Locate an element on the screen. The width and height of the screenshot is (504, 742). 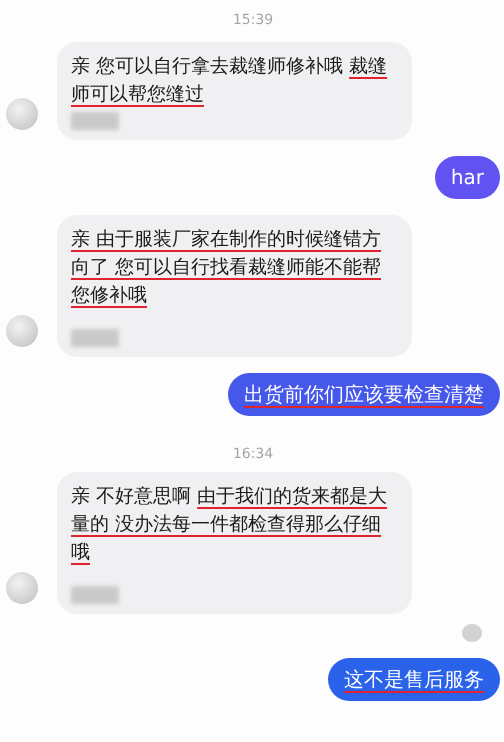
message-bubble: 出货前你们应该要检查清楚 is located at coordinates (364, 394).